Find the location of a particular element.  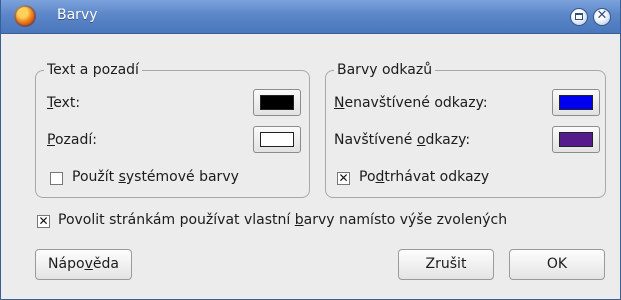

unvisited-links-label: Nenavštívené odkazy: is located at coordinates (411, 103).